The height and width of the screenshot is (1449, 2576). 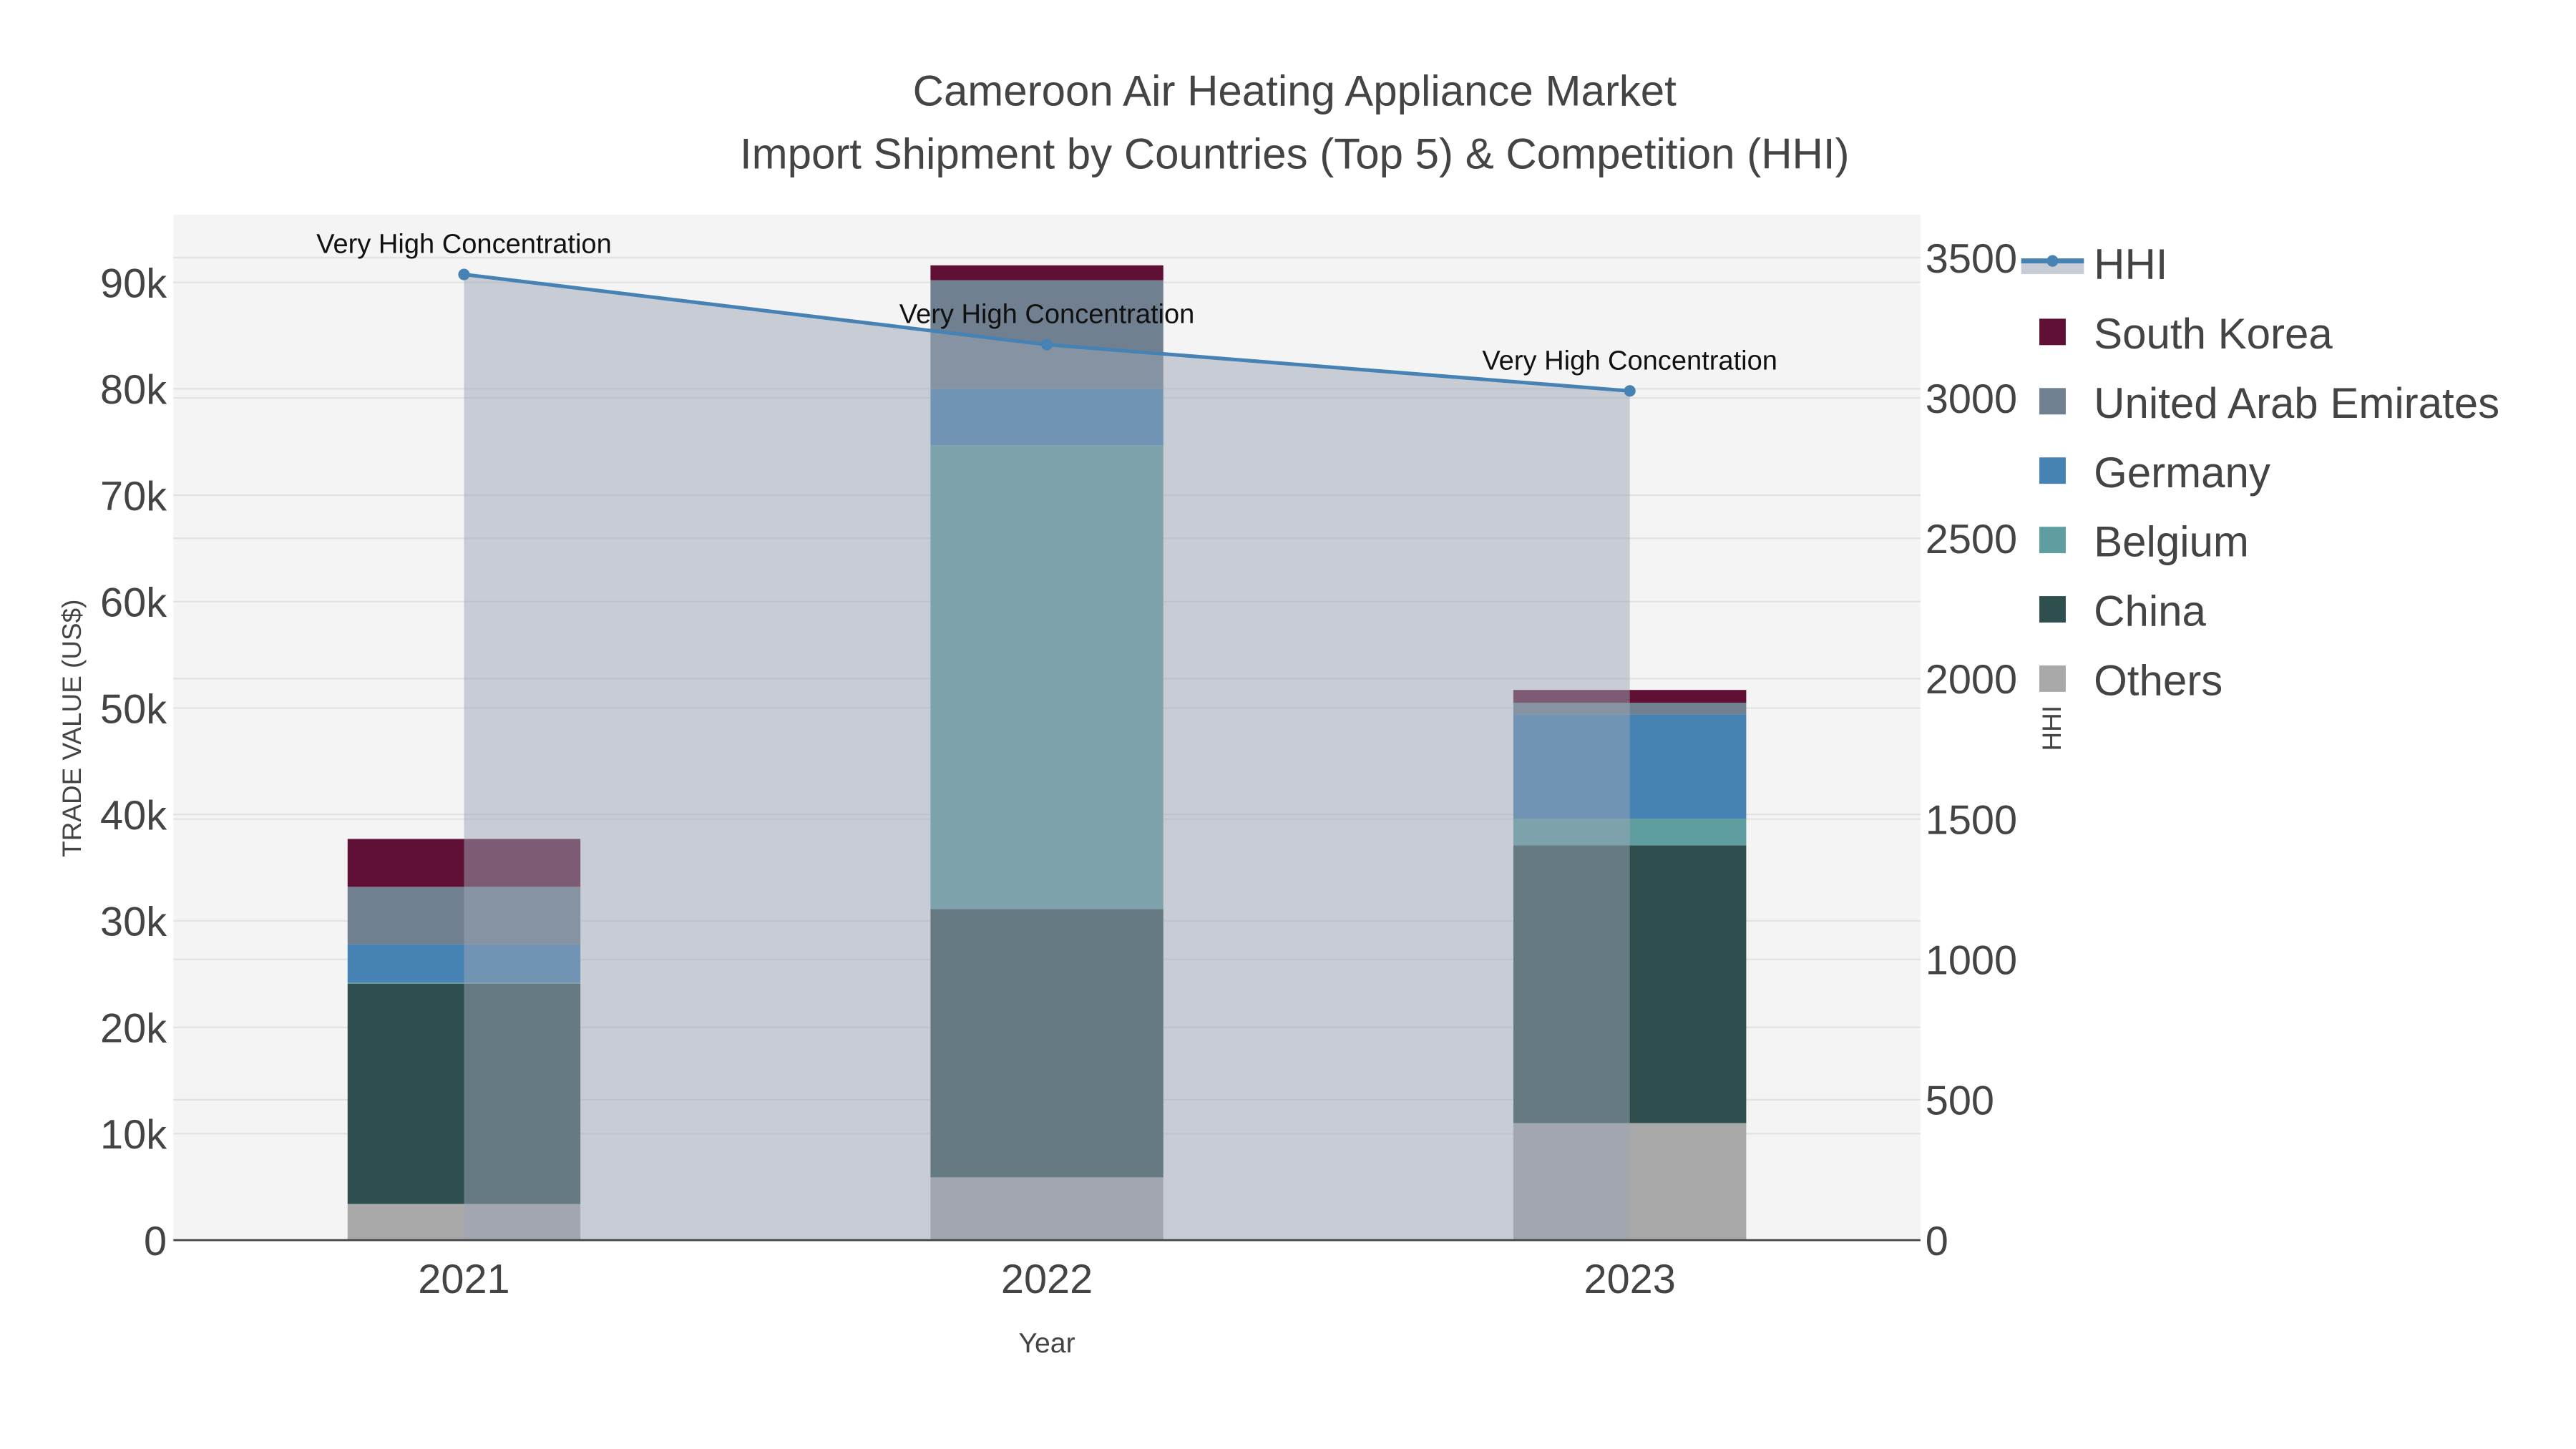 What do you see at coordinates (133, 496) in the screenshot?
I see `y-tick-label: 70k` at bounding box center [133, 496].